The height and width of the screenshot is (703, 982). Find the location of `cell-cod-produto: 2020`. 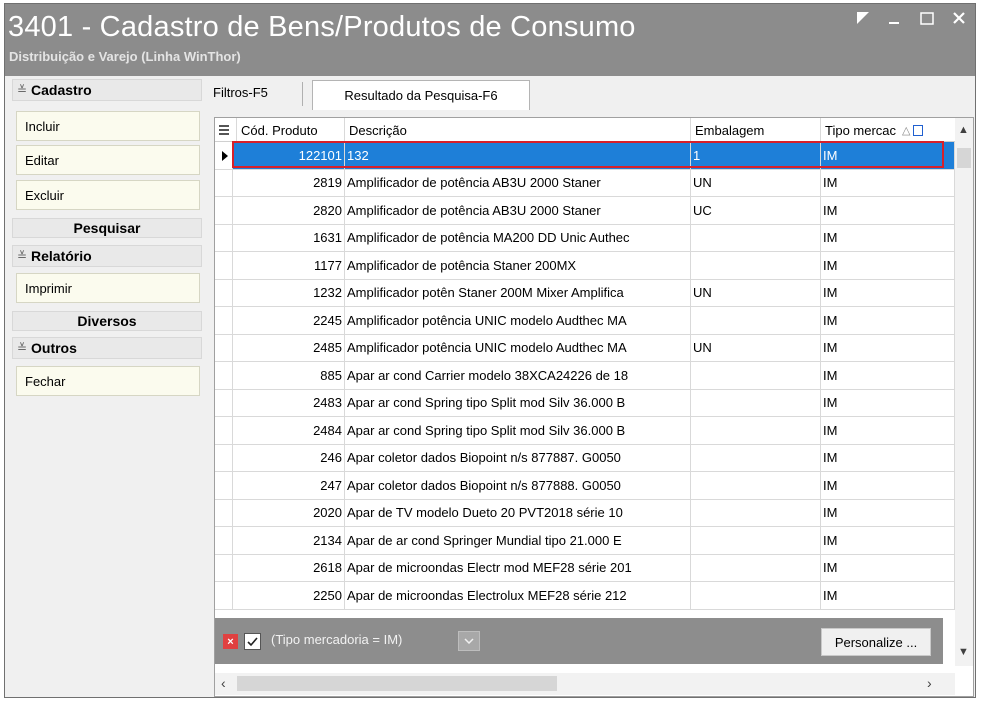

cell-cod-produto: 2020 is located at coordinates (289, 512).